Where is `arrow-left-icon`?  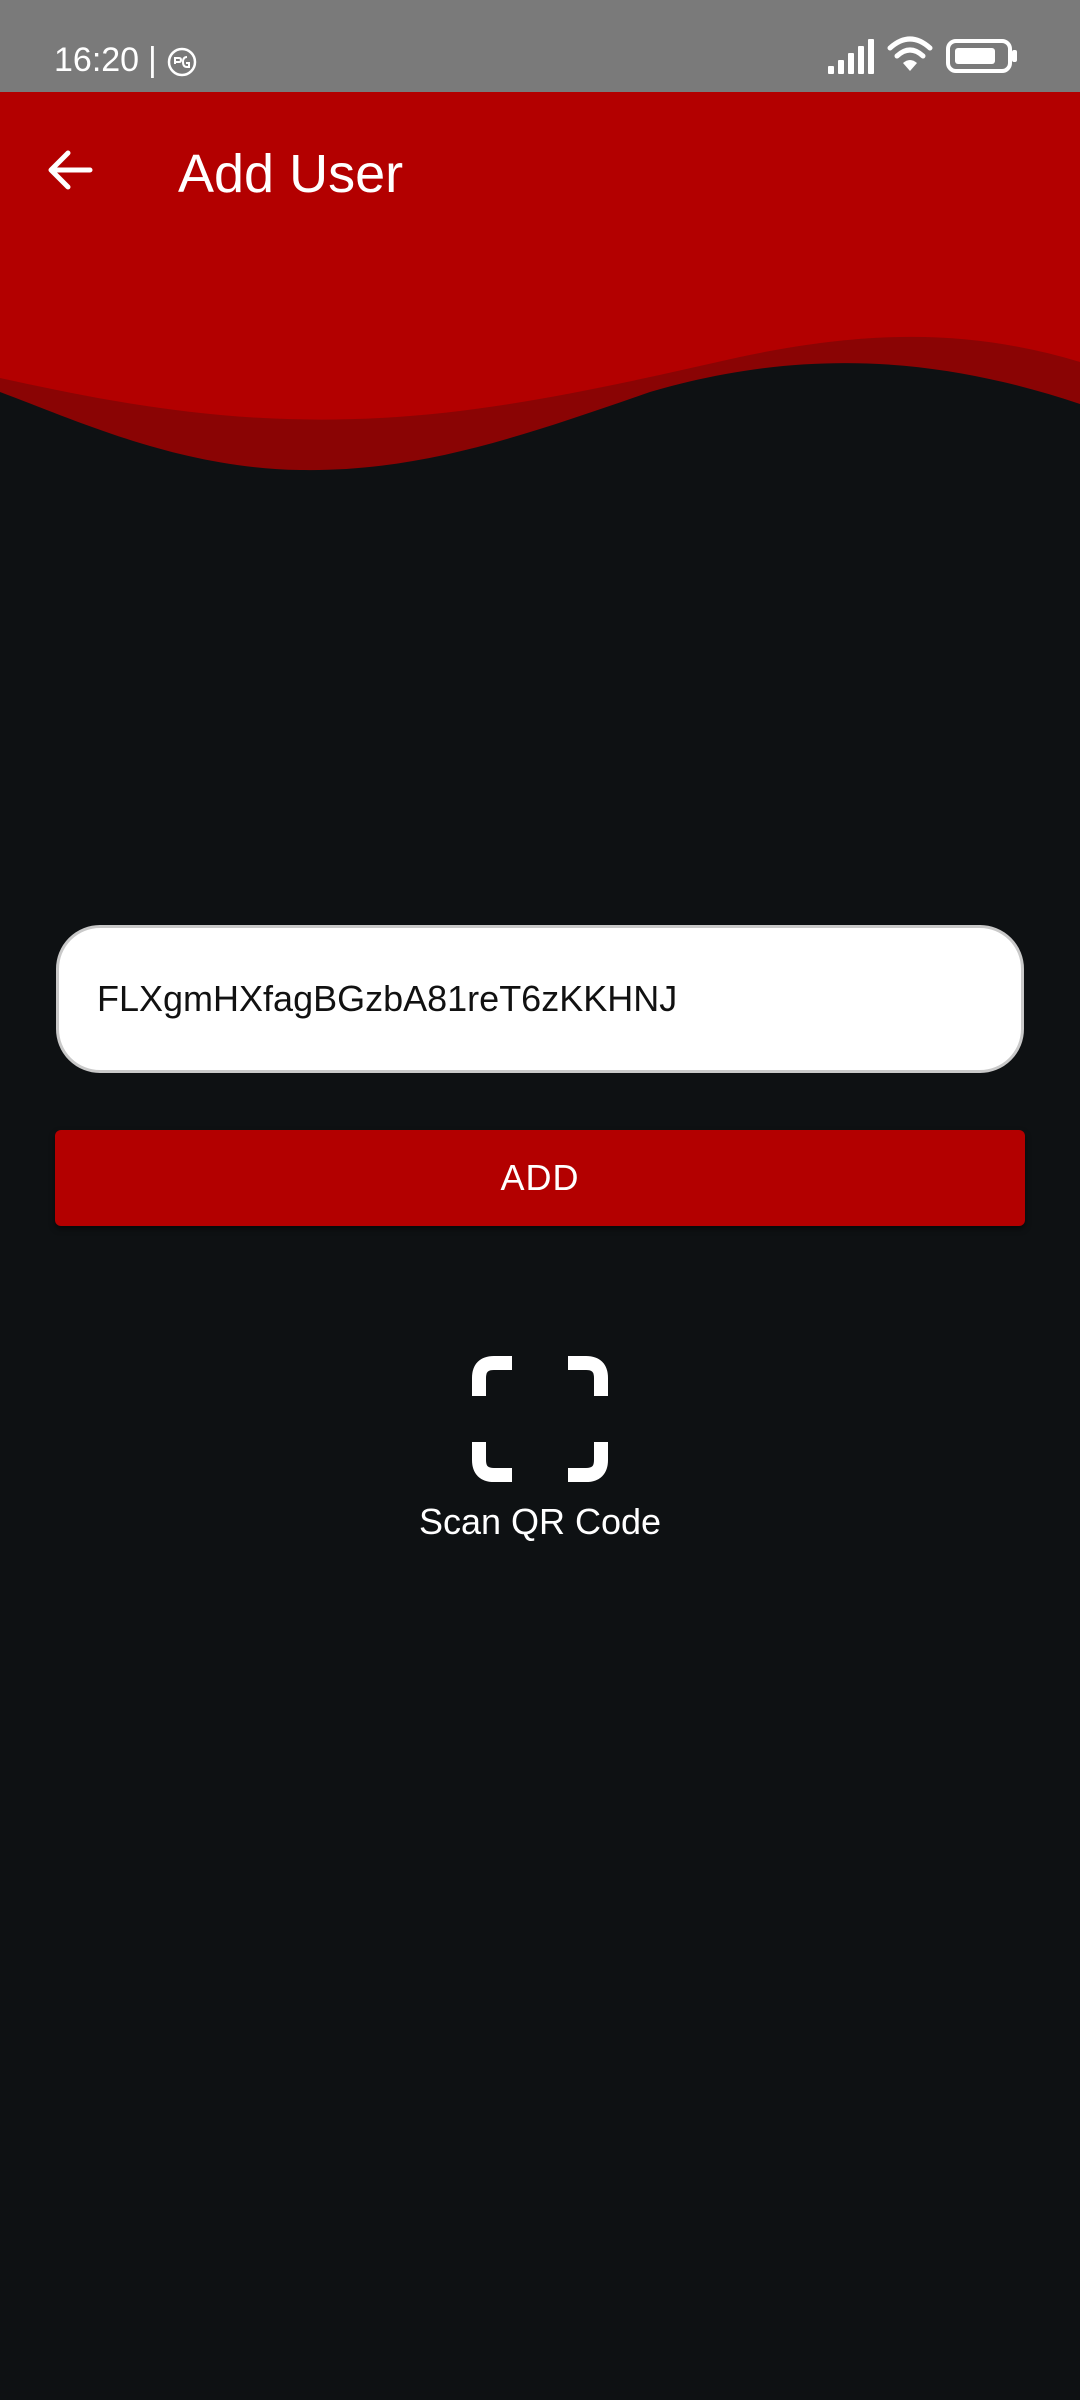 arrow-left-icon is located at coordinates (70, 170).